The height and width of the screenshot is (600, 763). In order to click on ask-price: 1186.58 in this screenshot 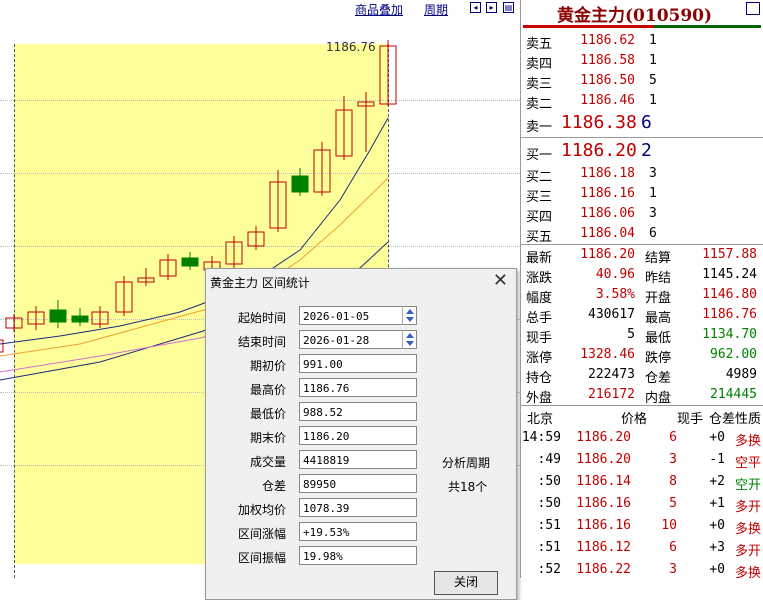, I will do `click(607, 60)`.